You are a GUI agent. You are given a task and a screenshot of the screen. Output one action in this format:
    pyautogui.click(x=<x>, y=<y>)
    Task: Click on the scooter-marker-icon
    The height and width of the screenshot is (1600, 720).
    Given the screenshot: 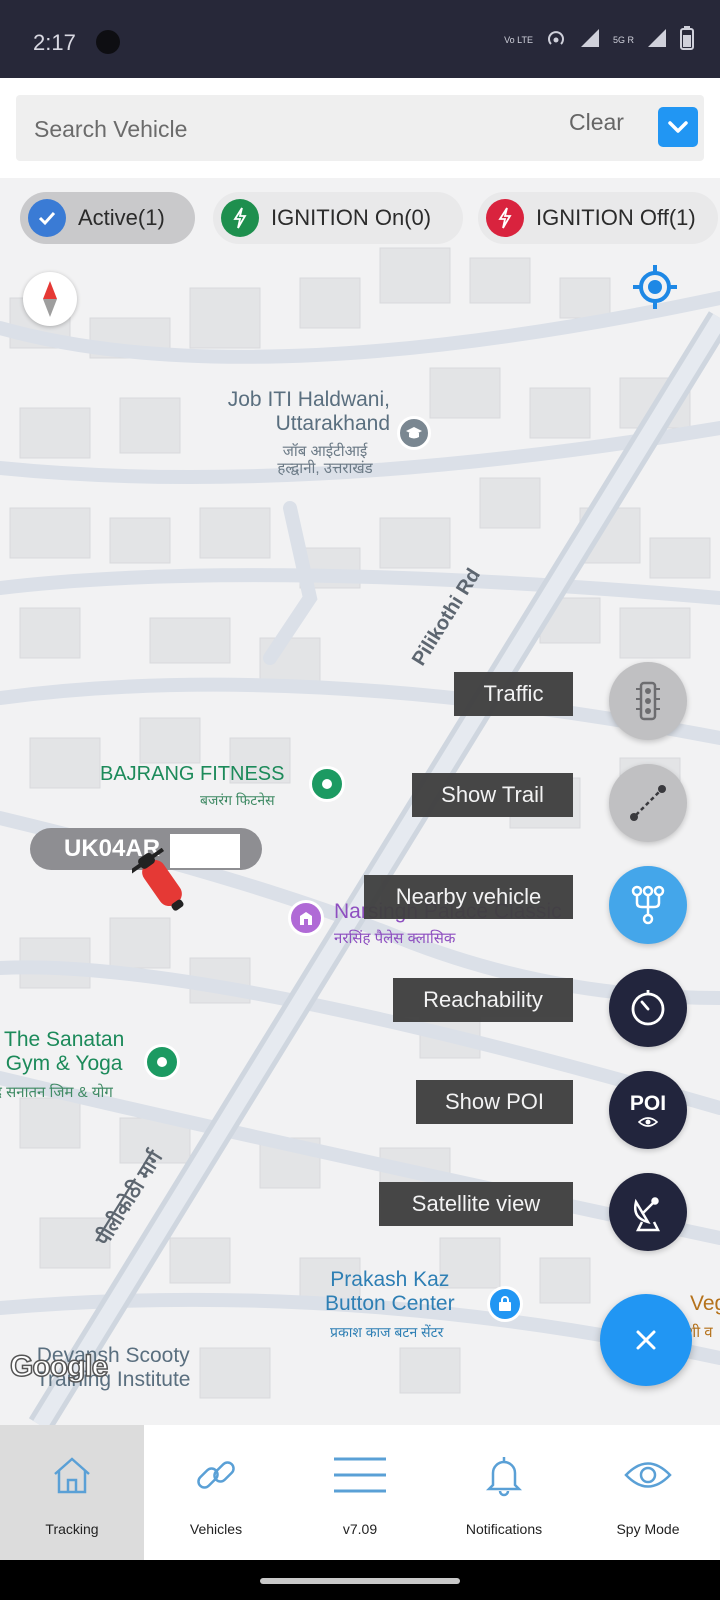 What is the action you would take?
    pyautogui.click(x=162, y=883)
    